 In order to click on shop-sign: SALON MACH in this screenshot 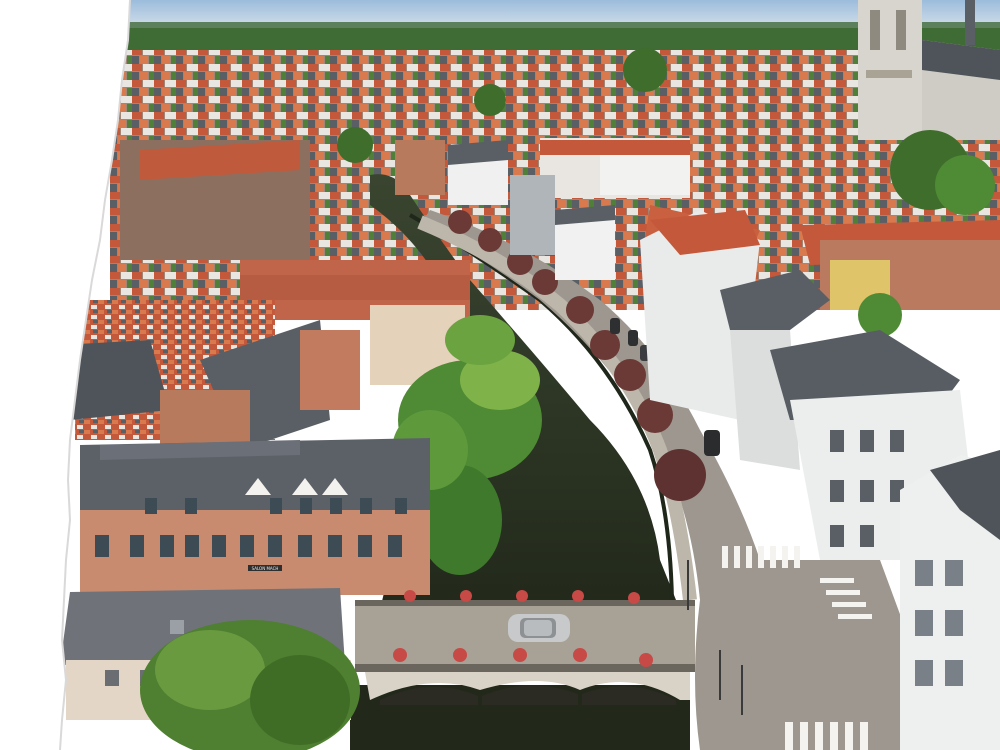, I will do `click(265, 568)`.